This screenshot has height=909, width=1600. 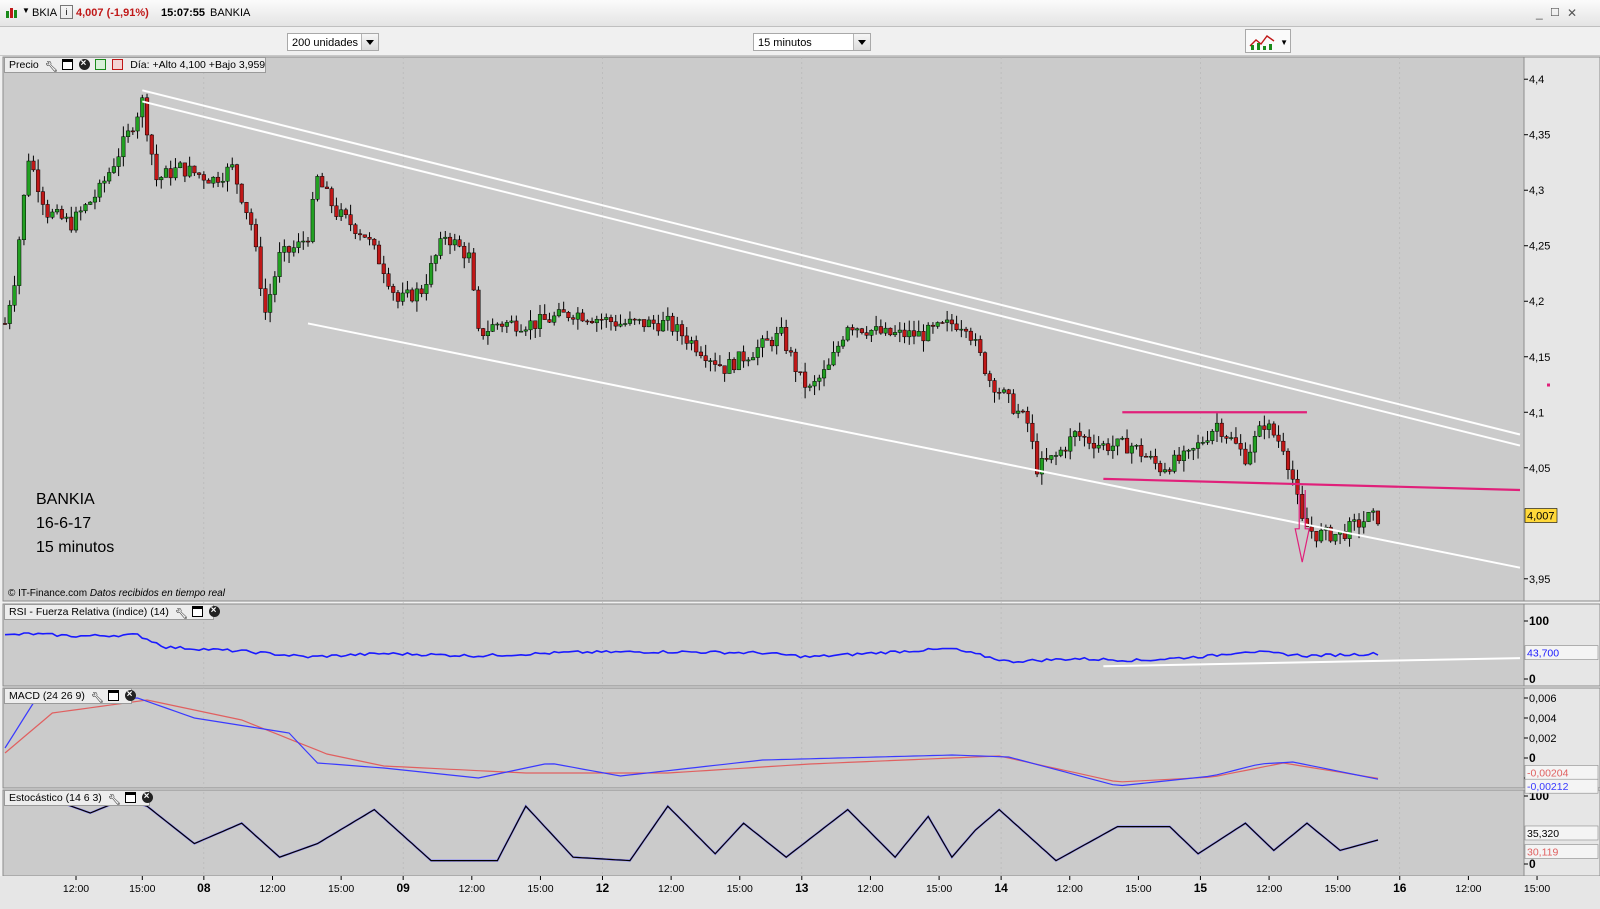 What do you see at coordinates (65, 499) in the screenshot?
I see `annotation-symbol: BANKIA` at bounding box center [65, 499].